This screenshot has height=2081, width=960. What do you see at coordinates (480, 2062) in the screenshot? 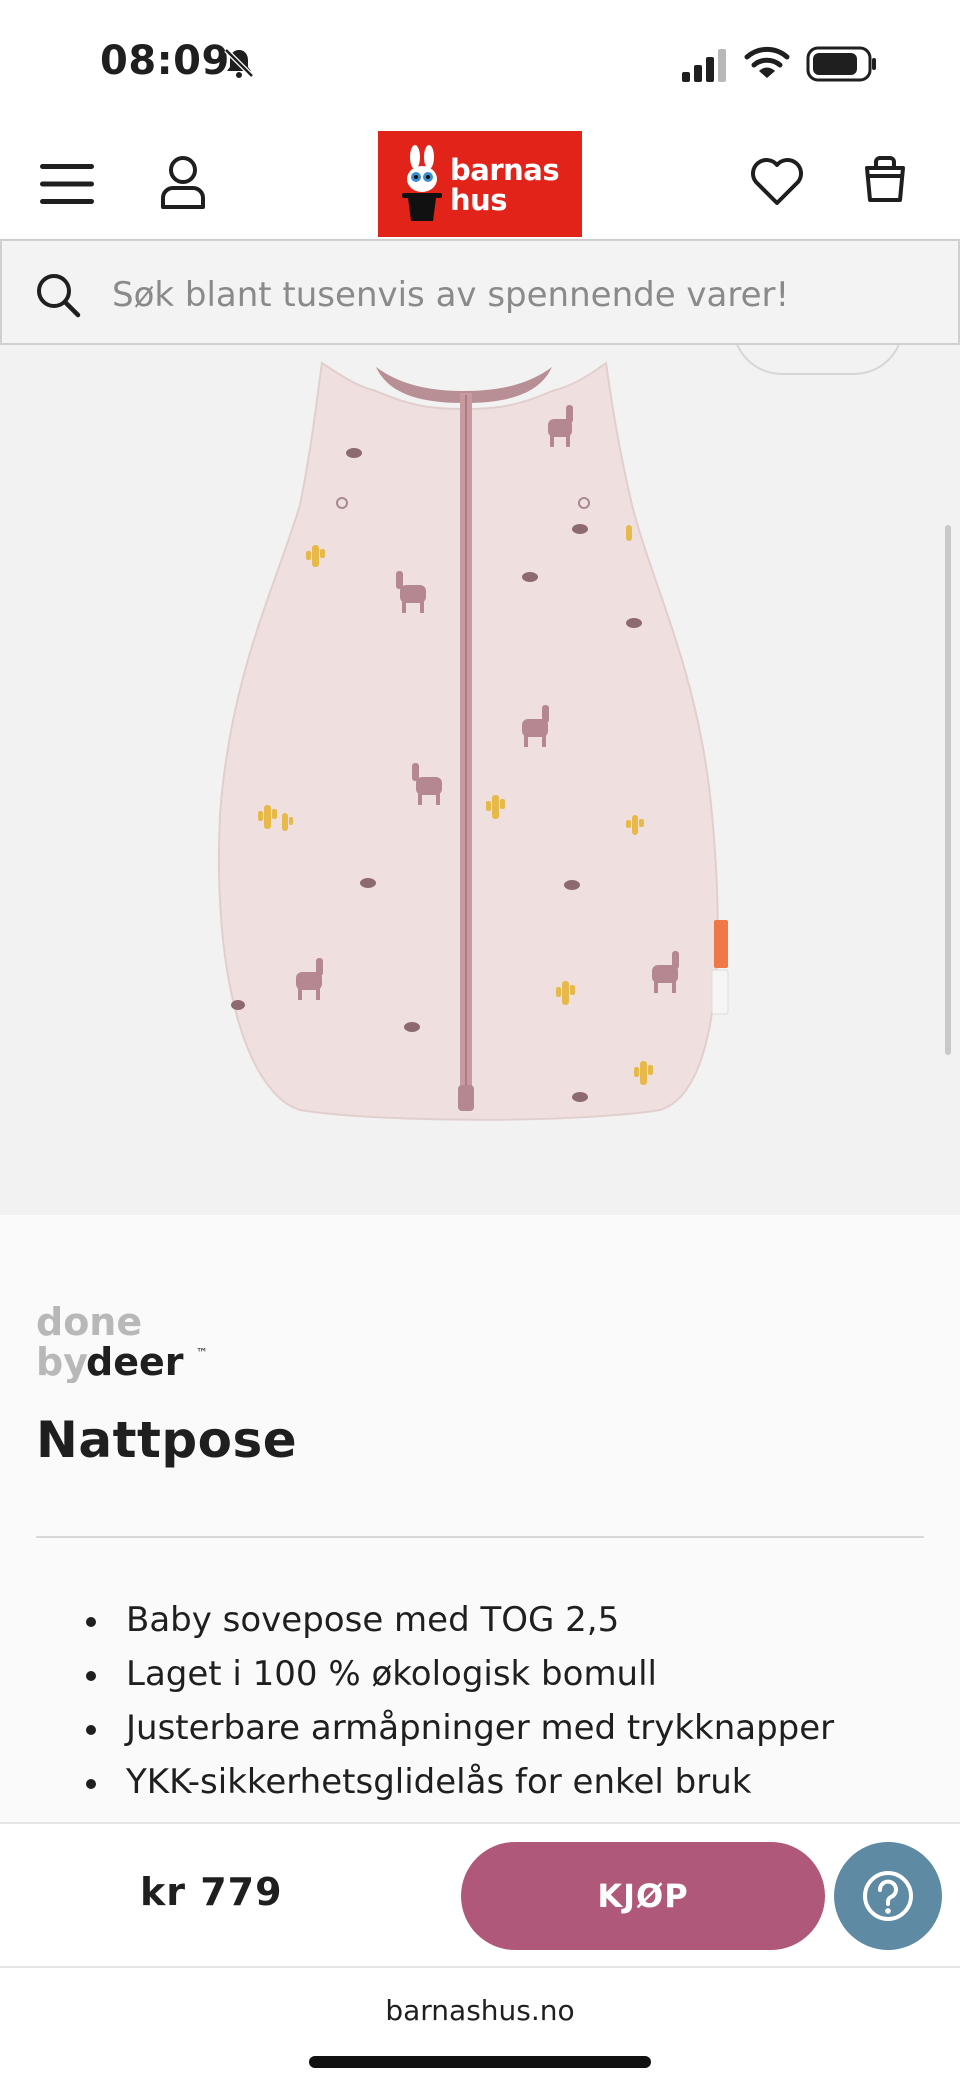
I see `home-indicator` at bounding box center [480, 2062].